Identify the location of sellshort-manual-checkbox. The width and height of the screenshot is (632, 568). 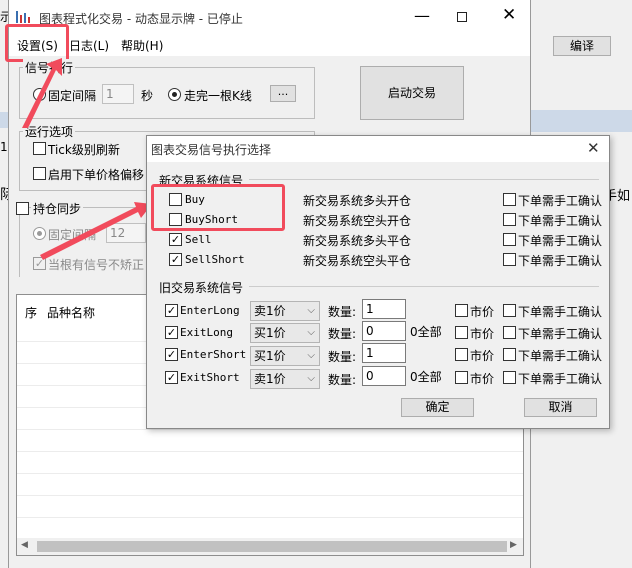
(509, 259).